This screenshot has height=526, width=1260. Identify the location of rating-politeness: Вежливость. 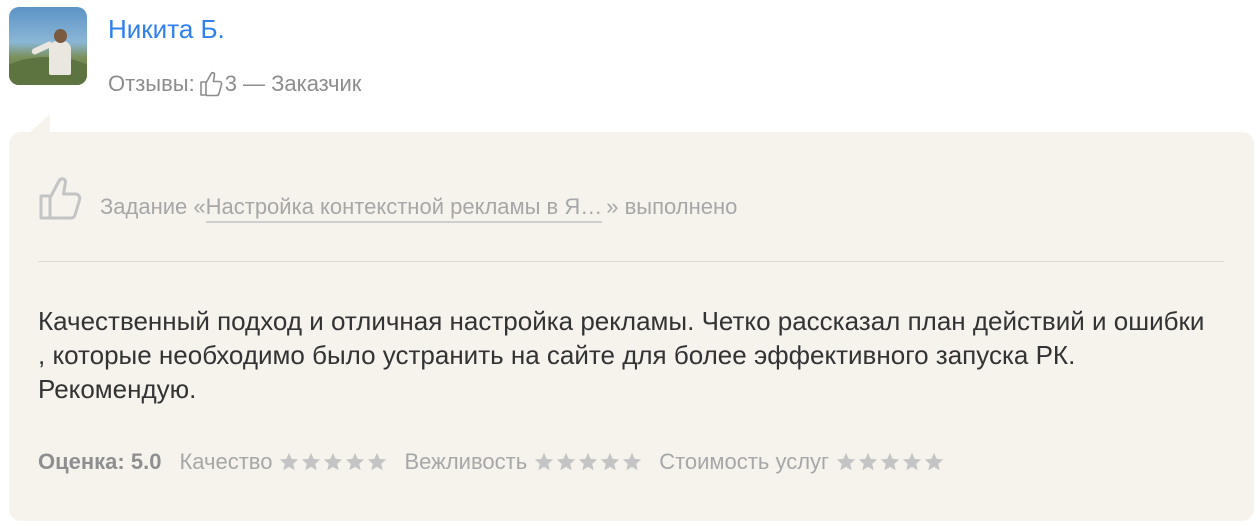
(523, 462).